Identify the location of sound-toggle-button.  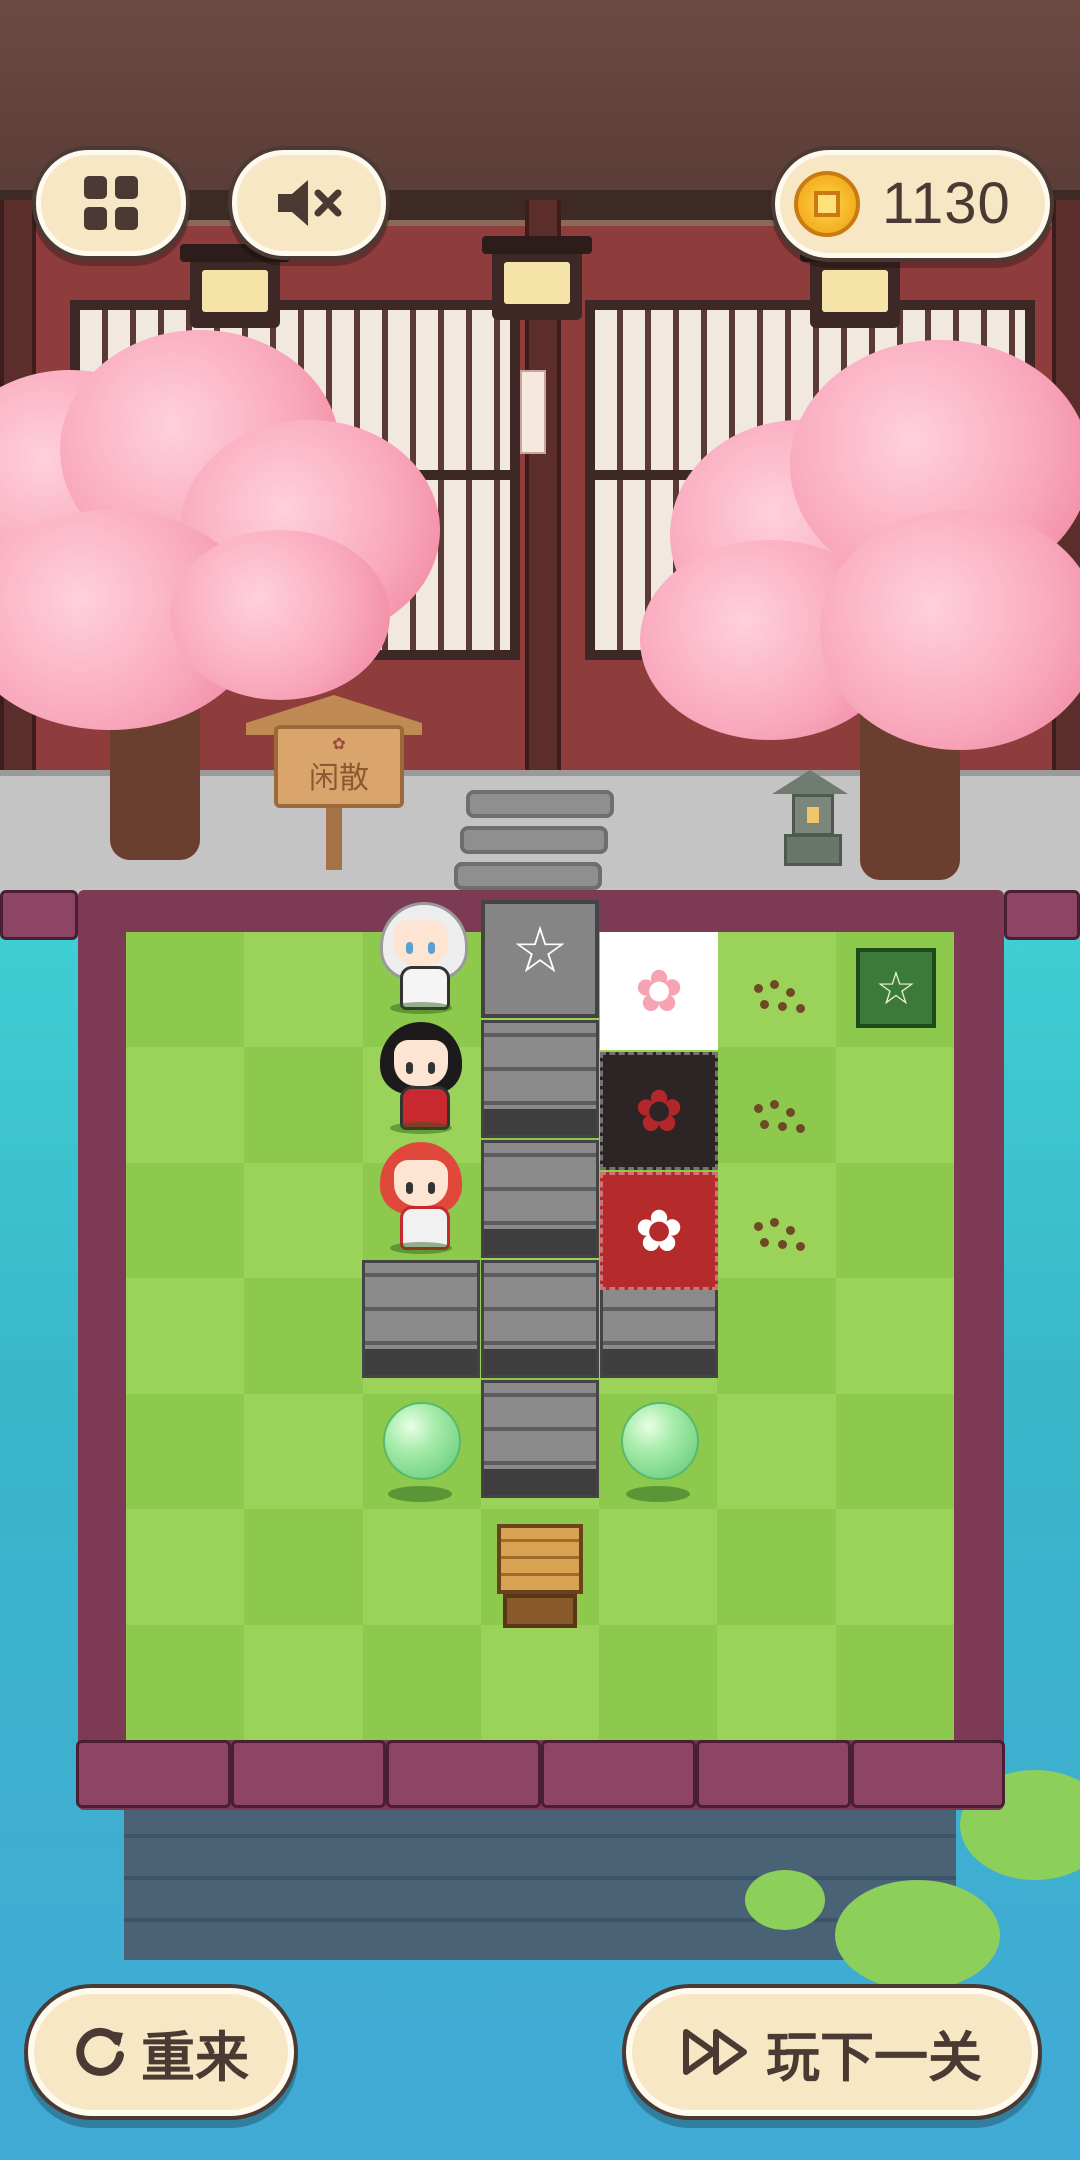
(309, 203).